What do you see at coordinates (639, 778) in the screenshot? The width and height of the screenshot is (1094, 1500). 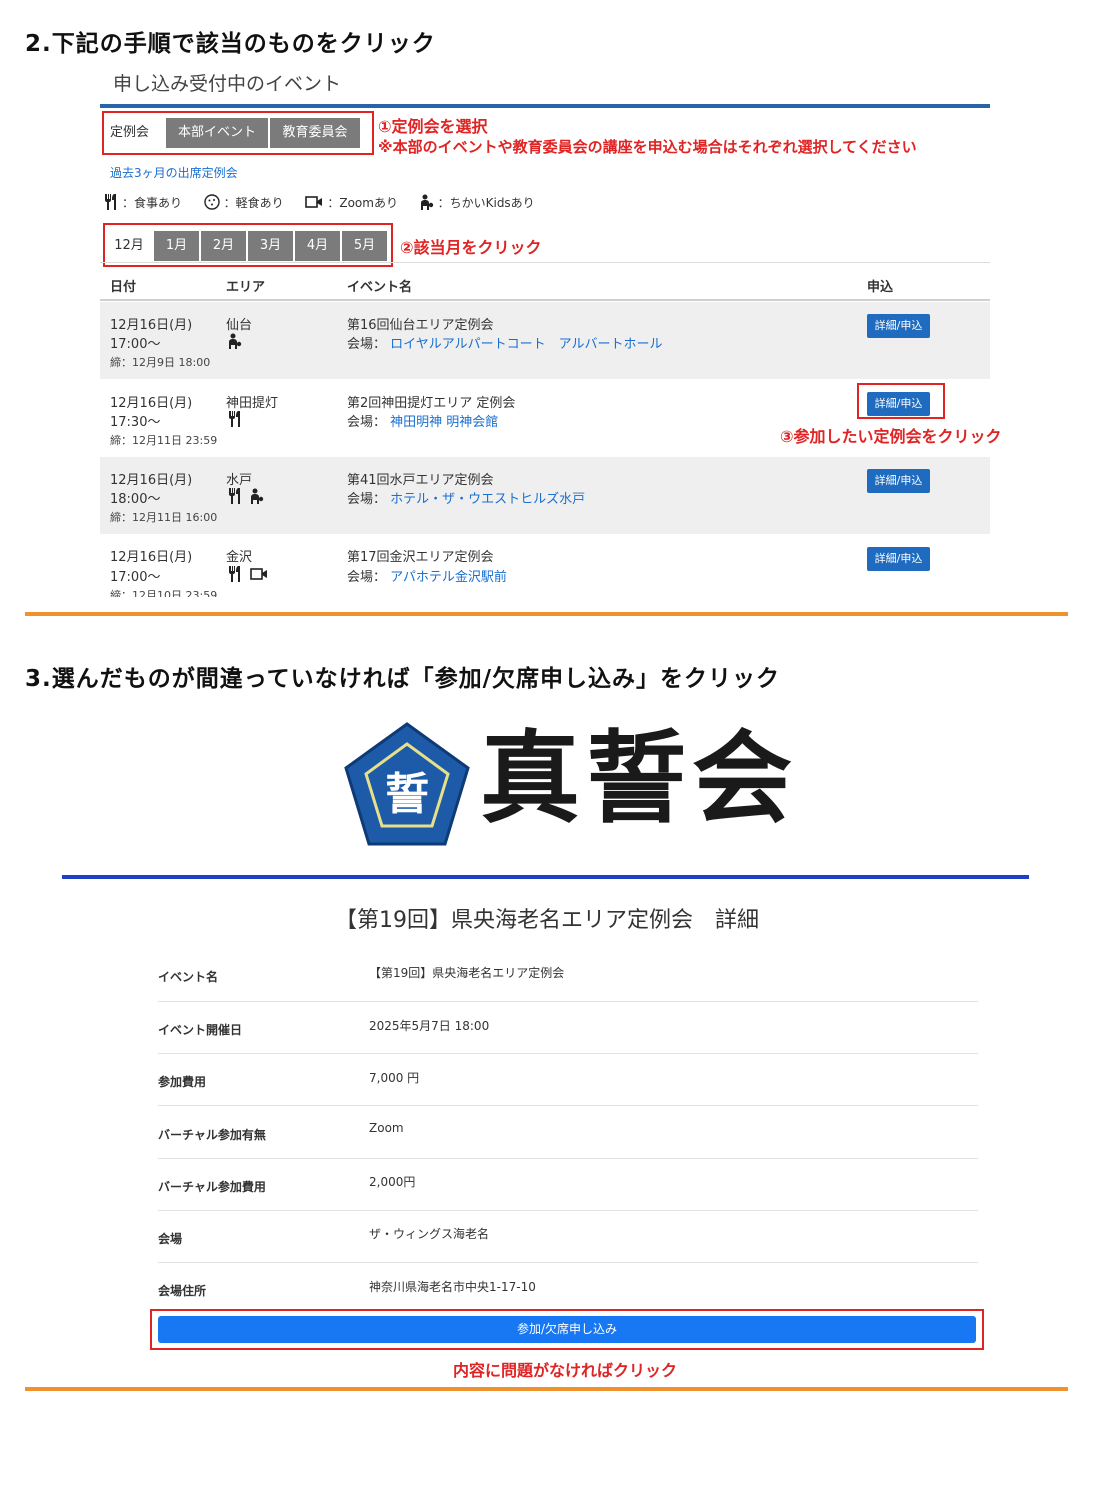 I see `logo-wordmark: 真誓会` at bounding box center [639, 778].